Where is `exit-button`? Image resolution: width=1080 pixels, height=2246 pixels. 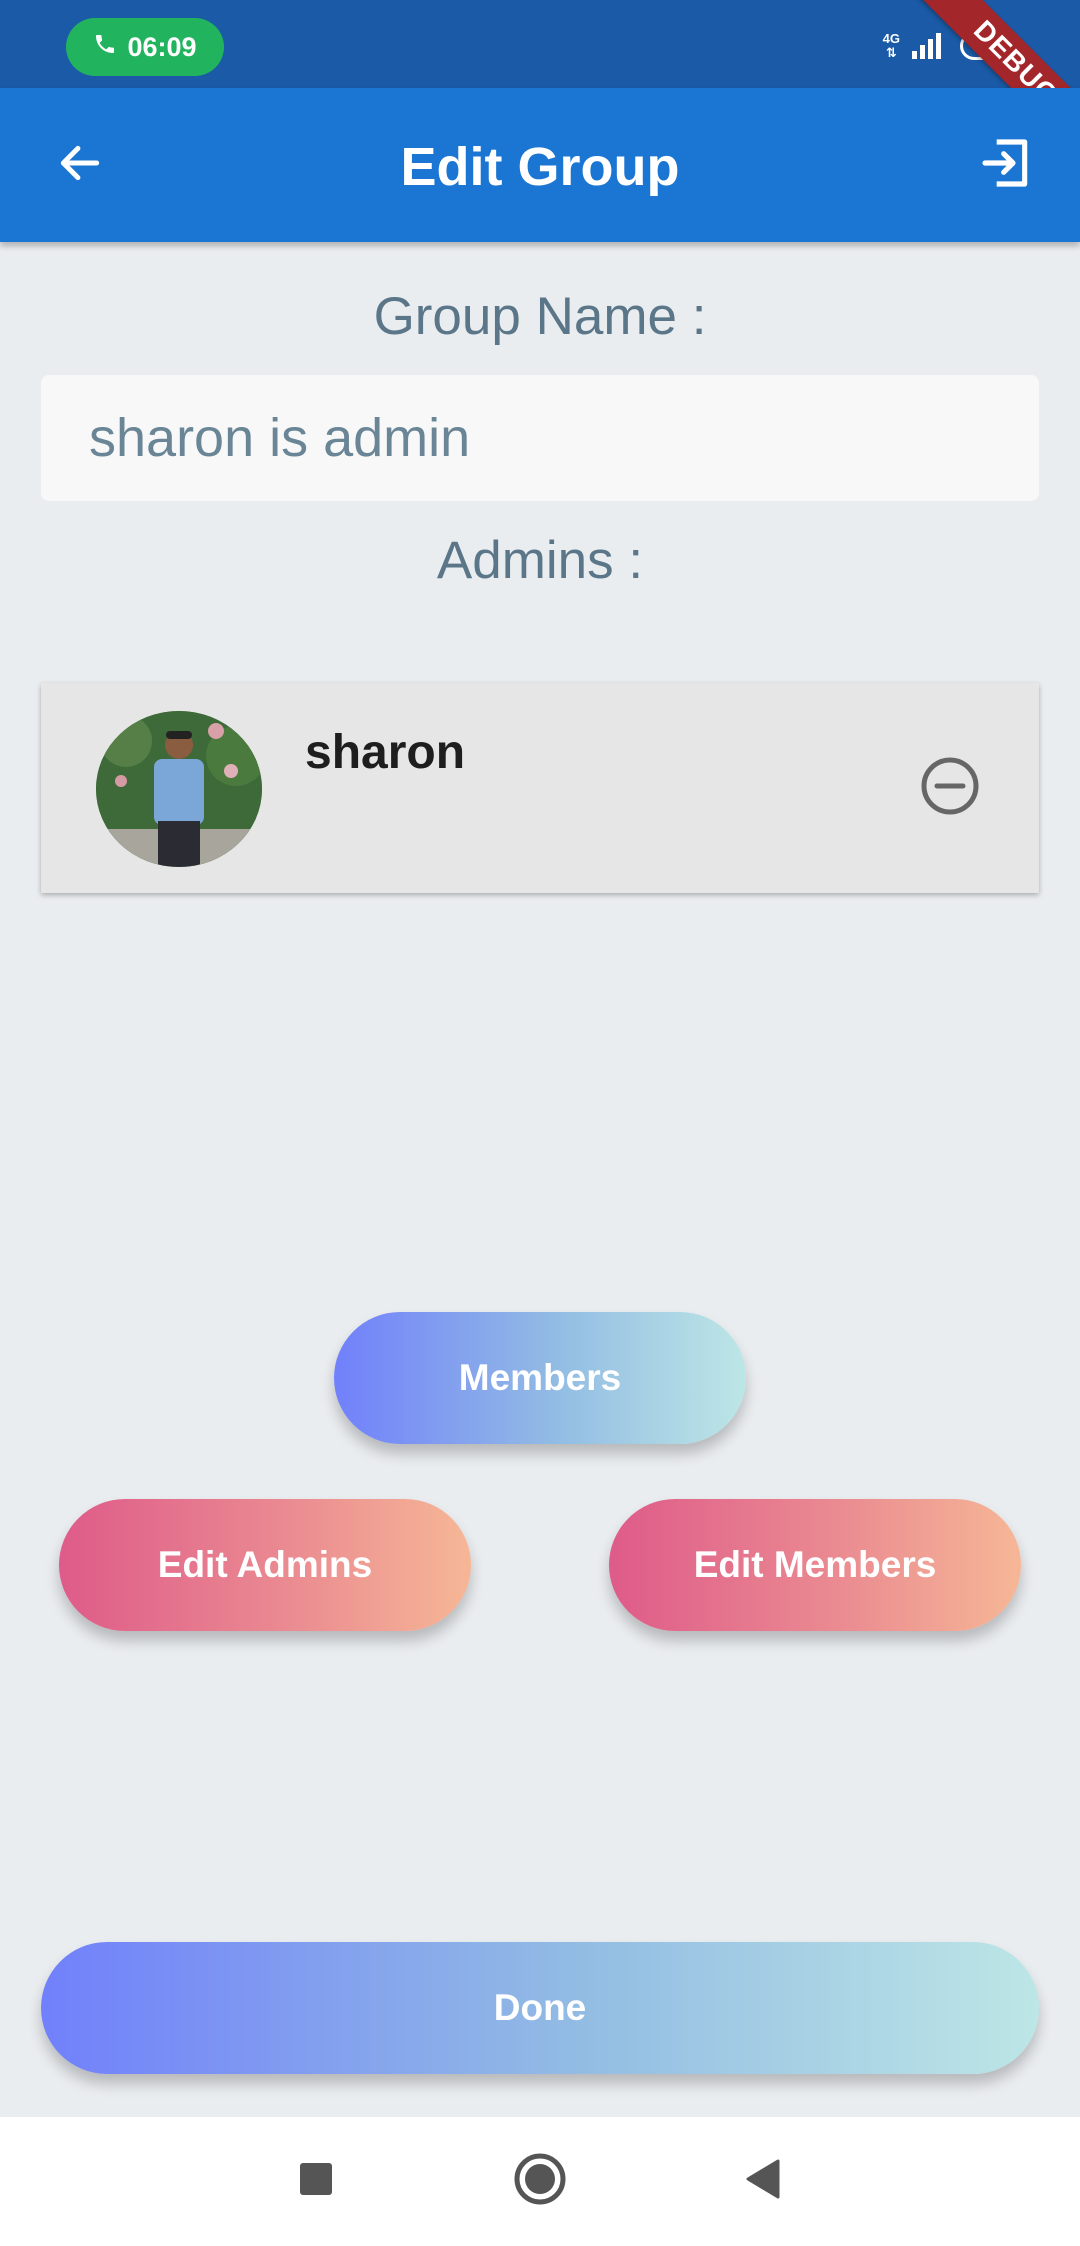
exit-button is located at coordinates (1006, 165).